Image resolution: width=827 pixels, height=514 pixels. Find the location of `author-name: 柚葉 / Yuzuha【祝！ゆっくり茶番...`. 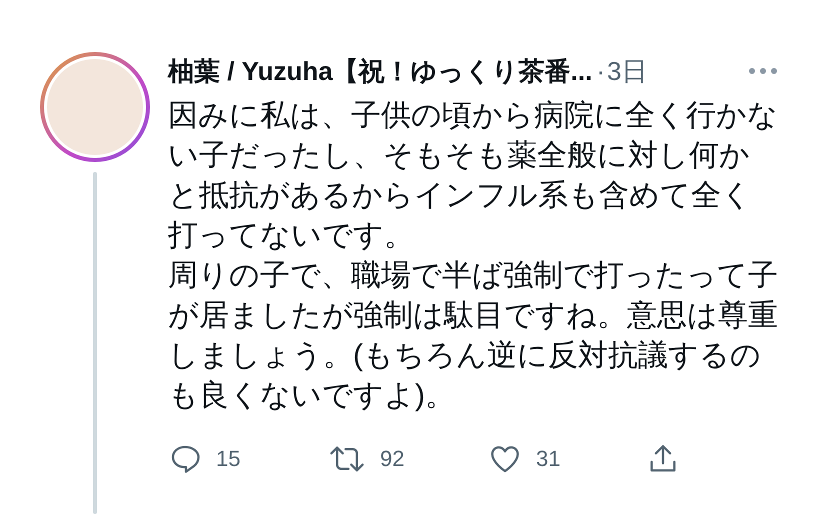

author-name: 柚葉 / Yuzuha【祝！ゆっくり茶番... is located at coordinates (380, 71).